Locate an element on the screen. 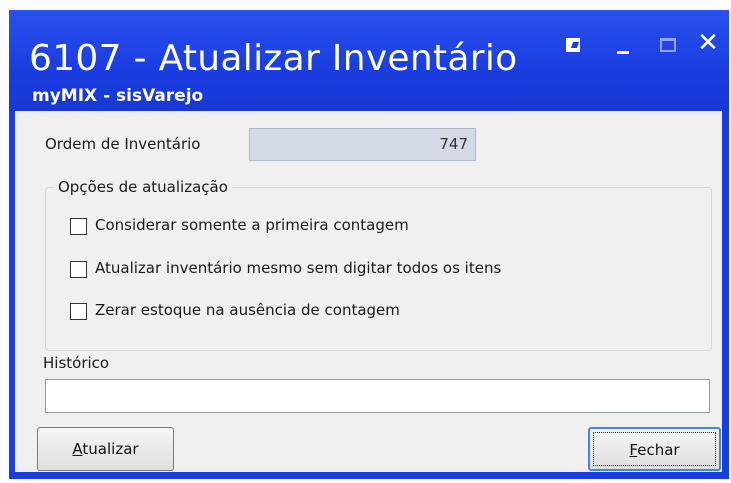 The image size is (731, 483). close-button: Fechar is located at coordinates (654, 449).